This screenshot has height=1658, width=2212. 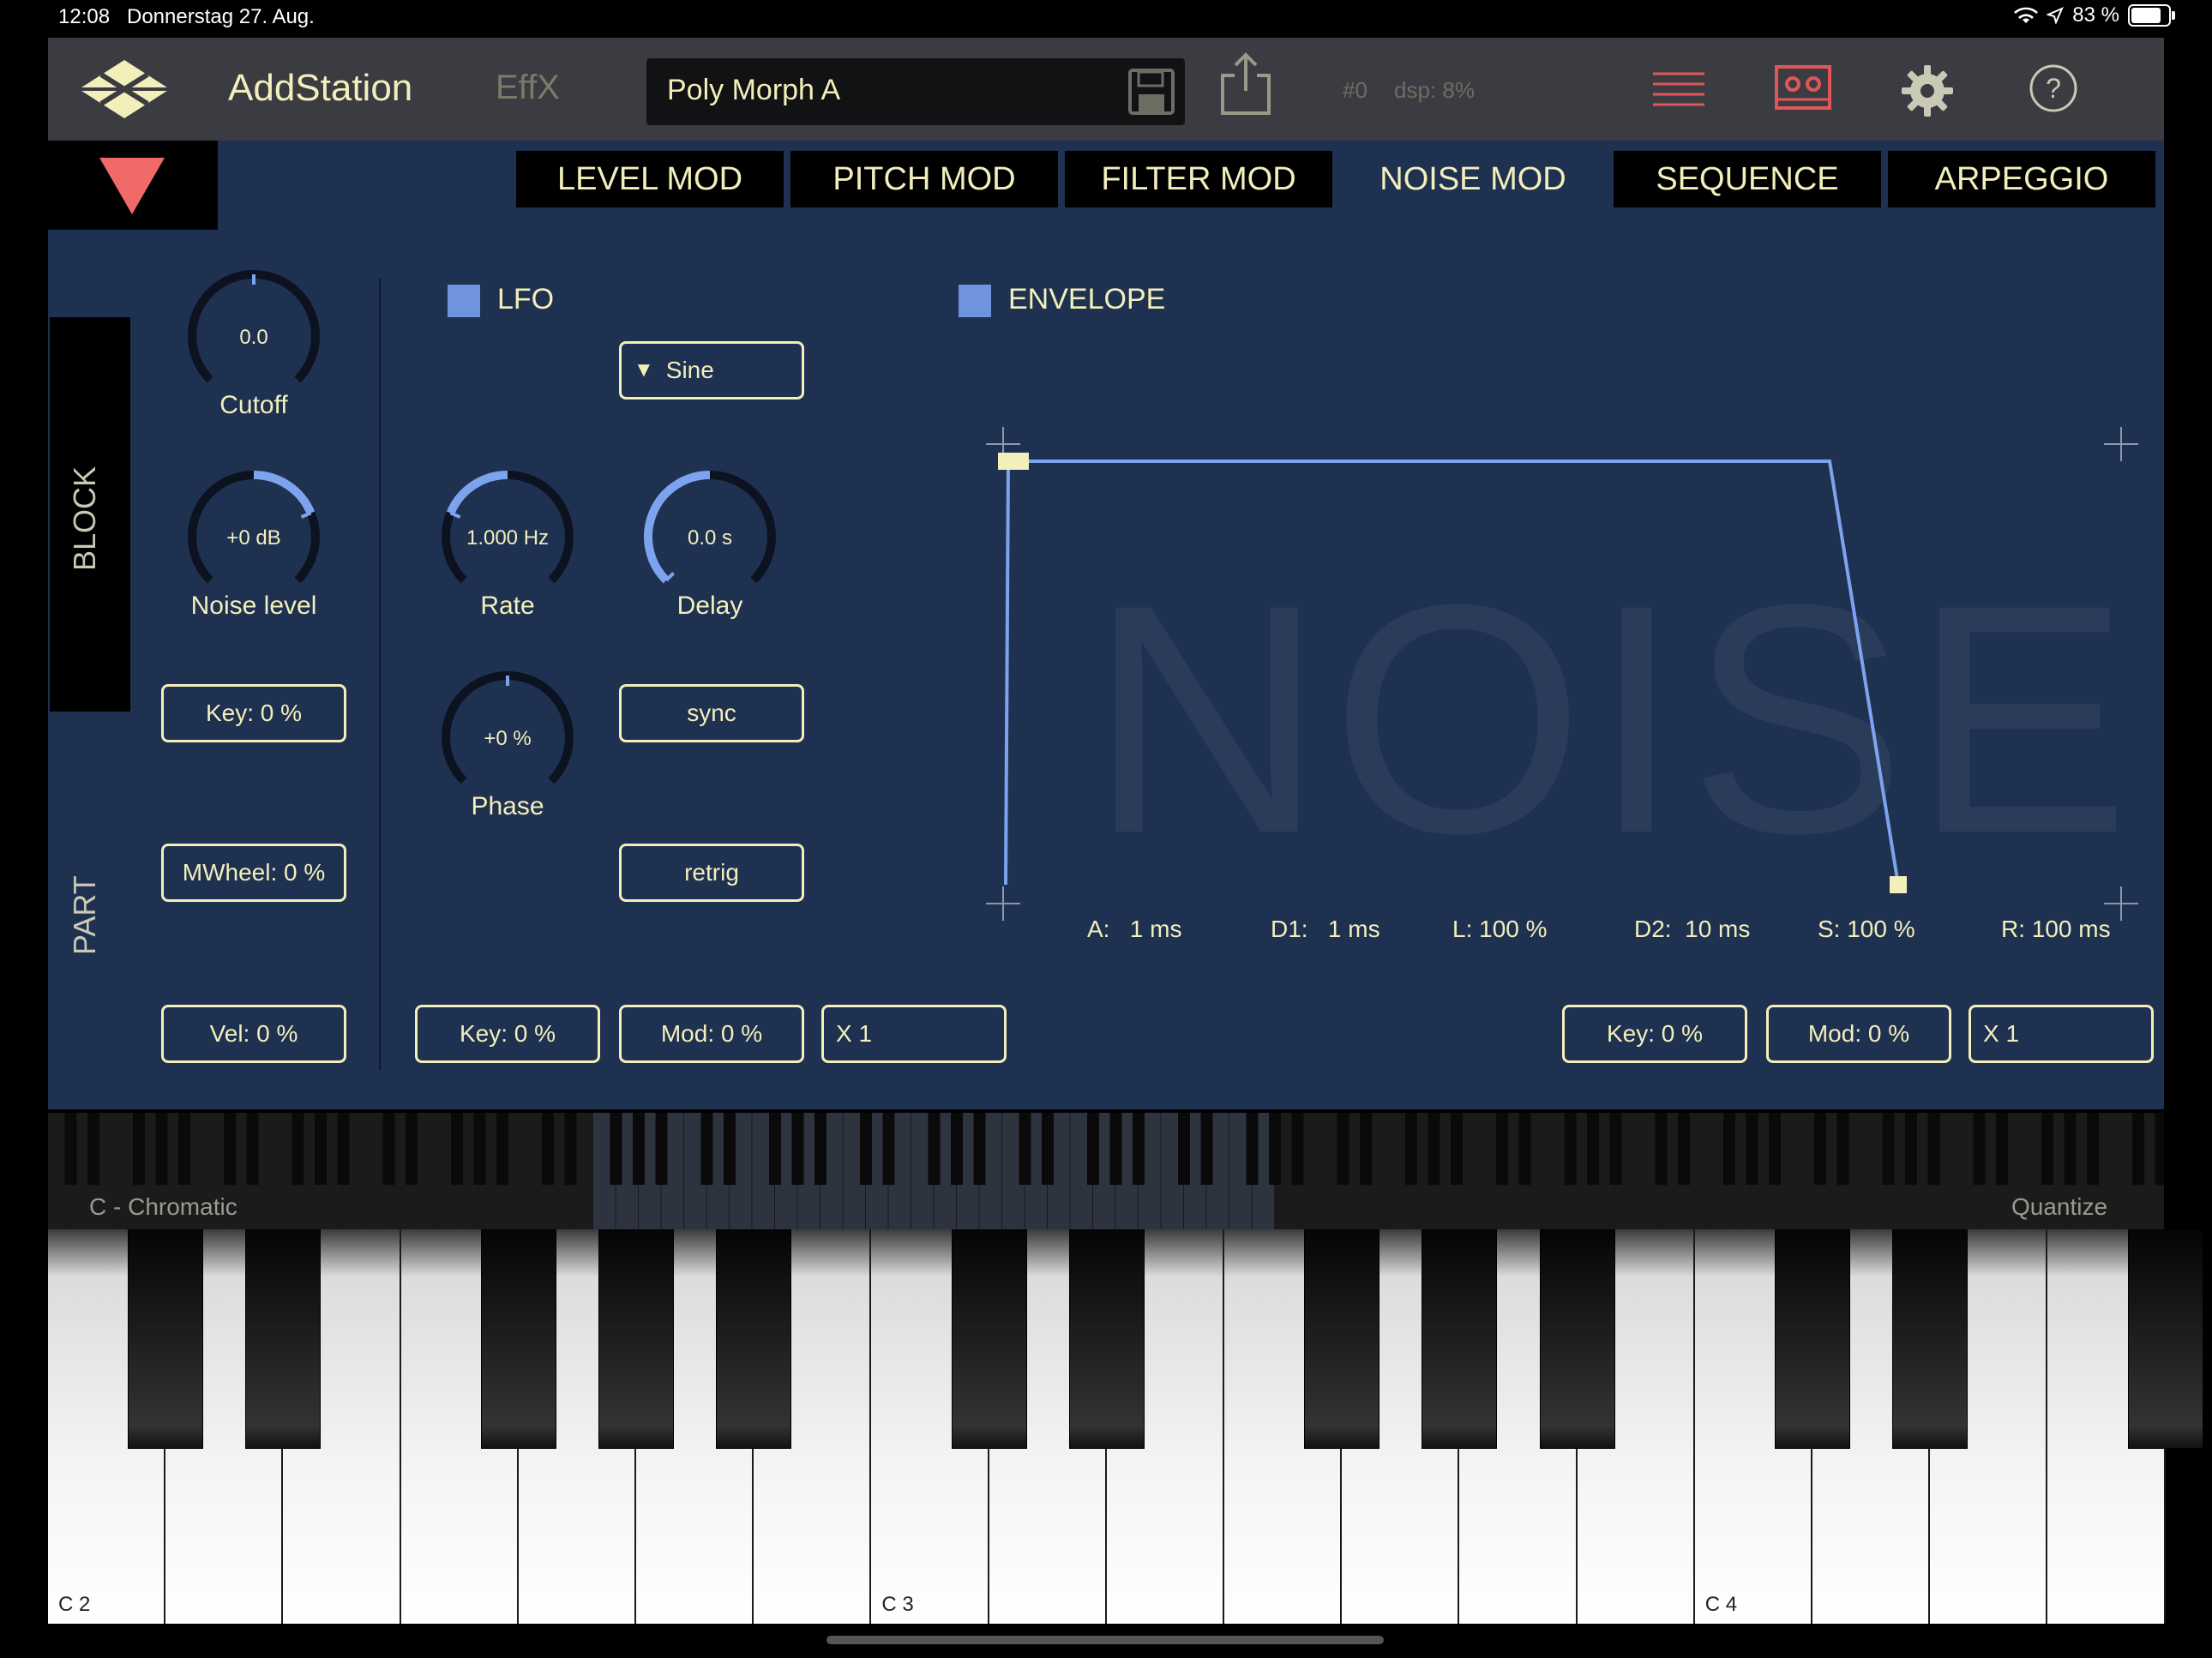 I want to click on lfo-mod-button: Mod: 0 %, so click(x=711, y=1034).